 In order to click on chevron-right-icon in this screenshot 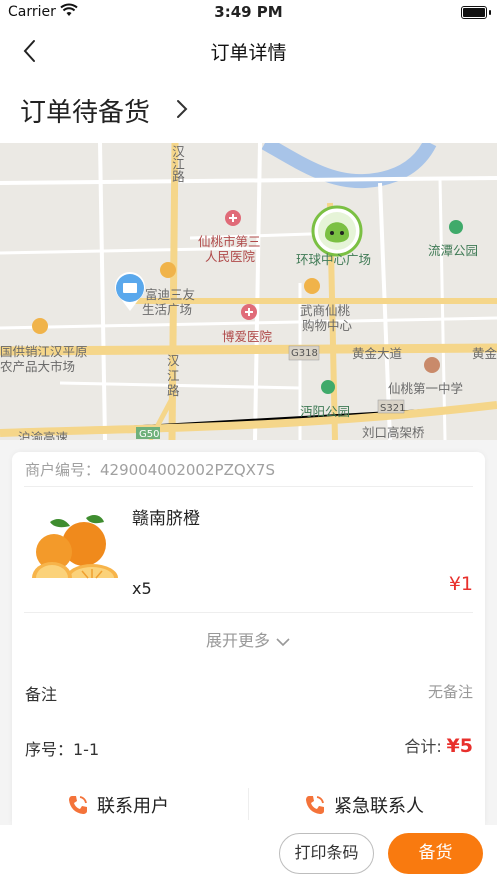, I will do `click(182, 109)`.